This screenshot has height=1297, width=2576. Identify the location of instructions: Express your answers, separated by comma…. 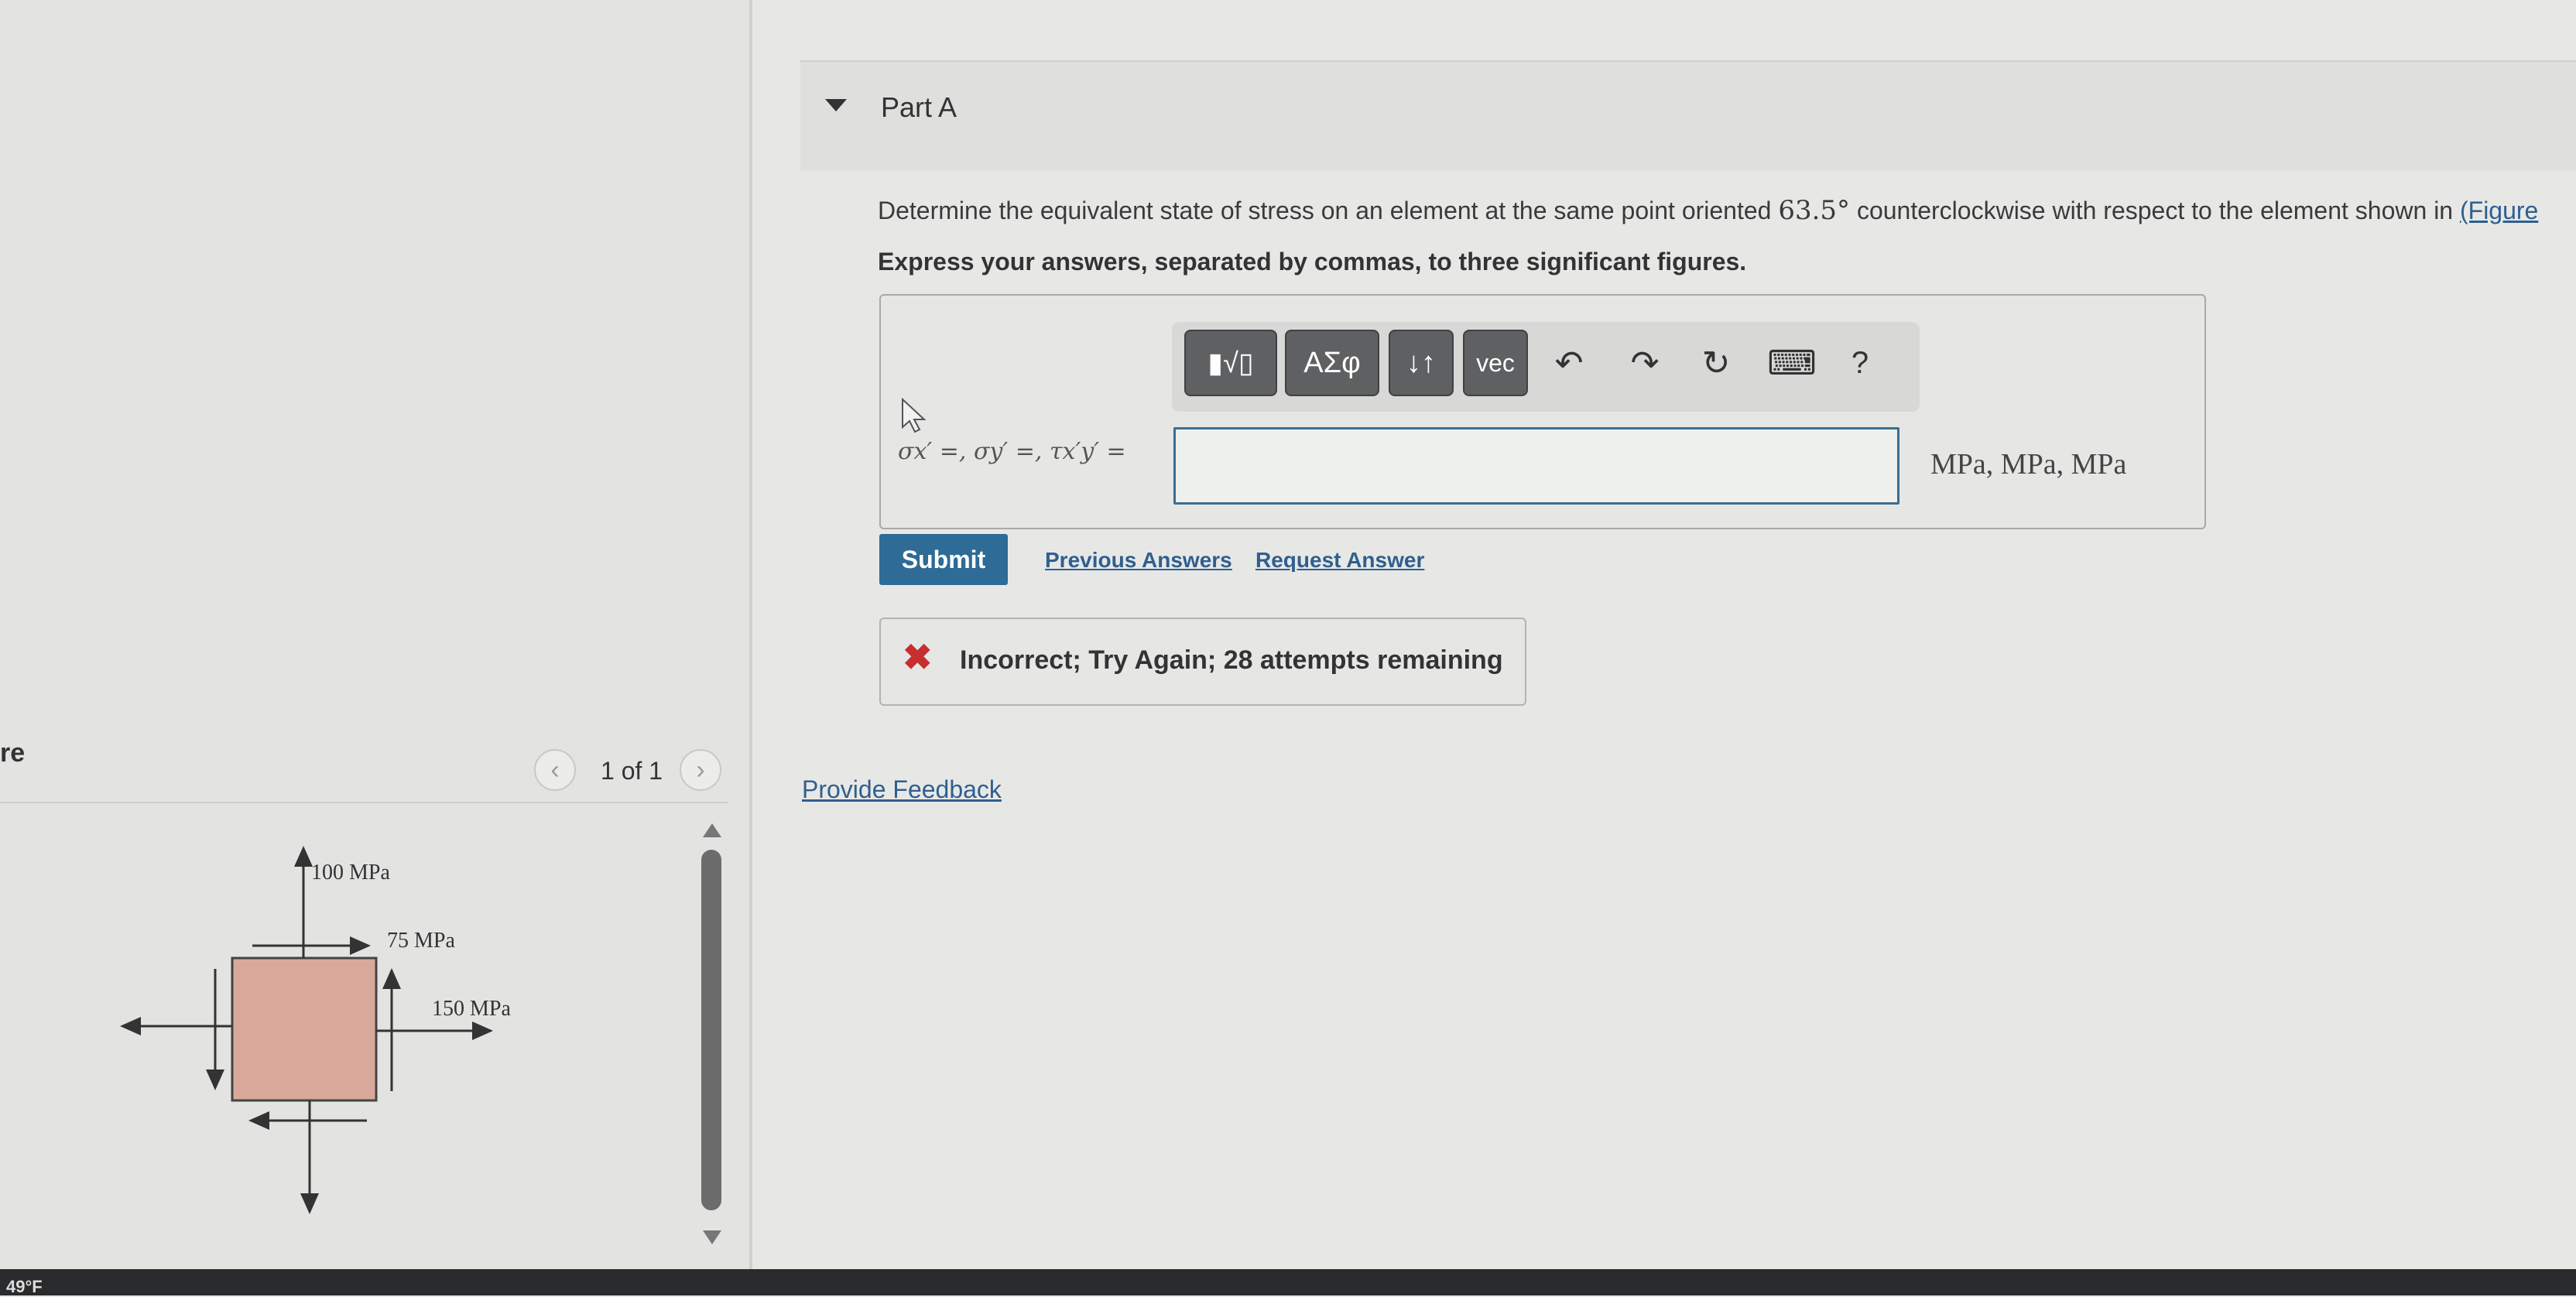
(1312, 261).